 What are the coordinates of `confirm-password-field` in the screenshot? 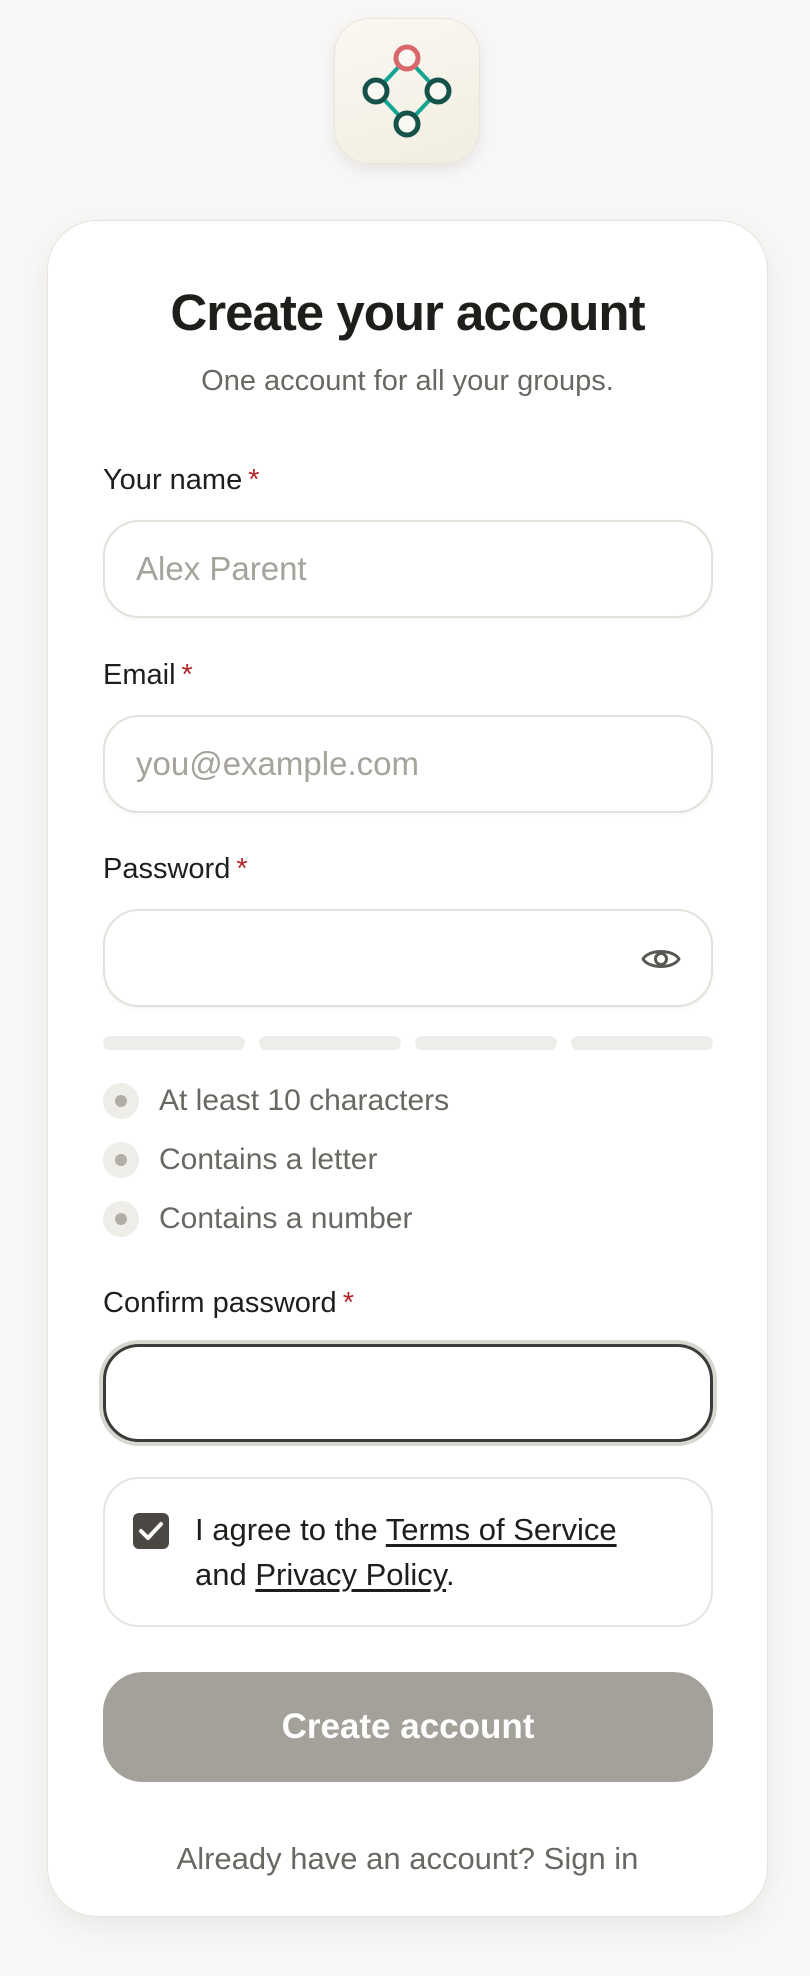 It's located at (408, 1393).